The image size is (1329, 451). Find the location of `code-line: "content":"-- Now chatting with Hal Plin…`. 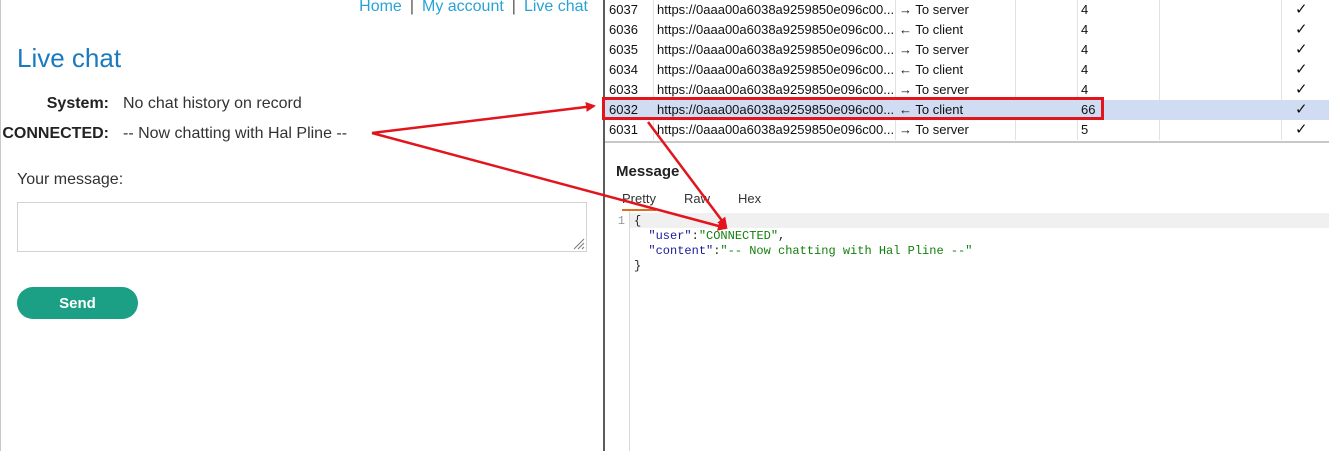

code-line: "content":"-- Now chatting with Hal Plin… is located at coordinates (810, 251).